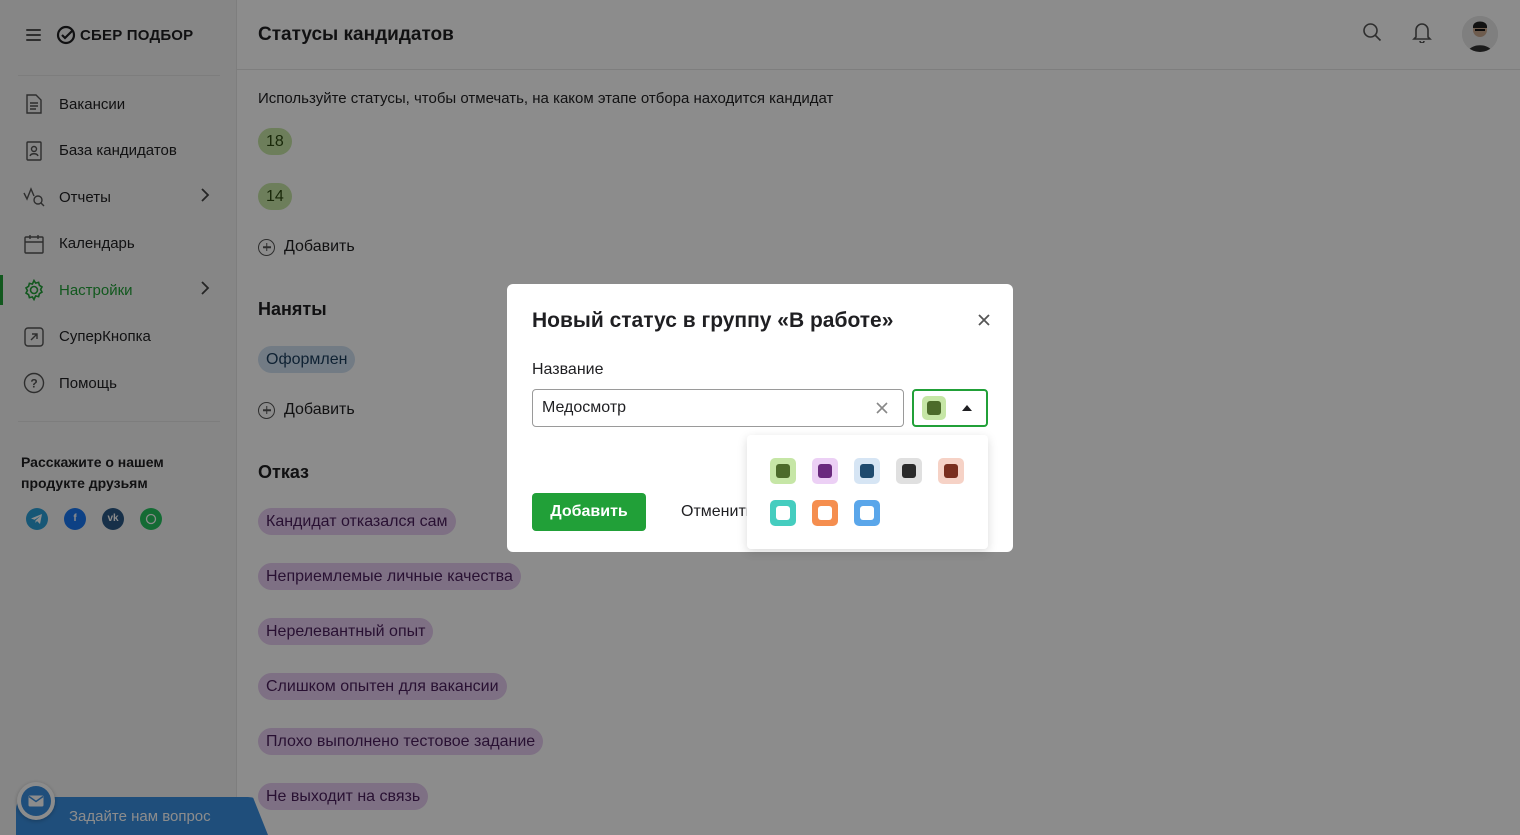  What do you see at coordinates (867, 492) in the screenshot?
I see `color-dropdown` at bounding box center [867, 492].